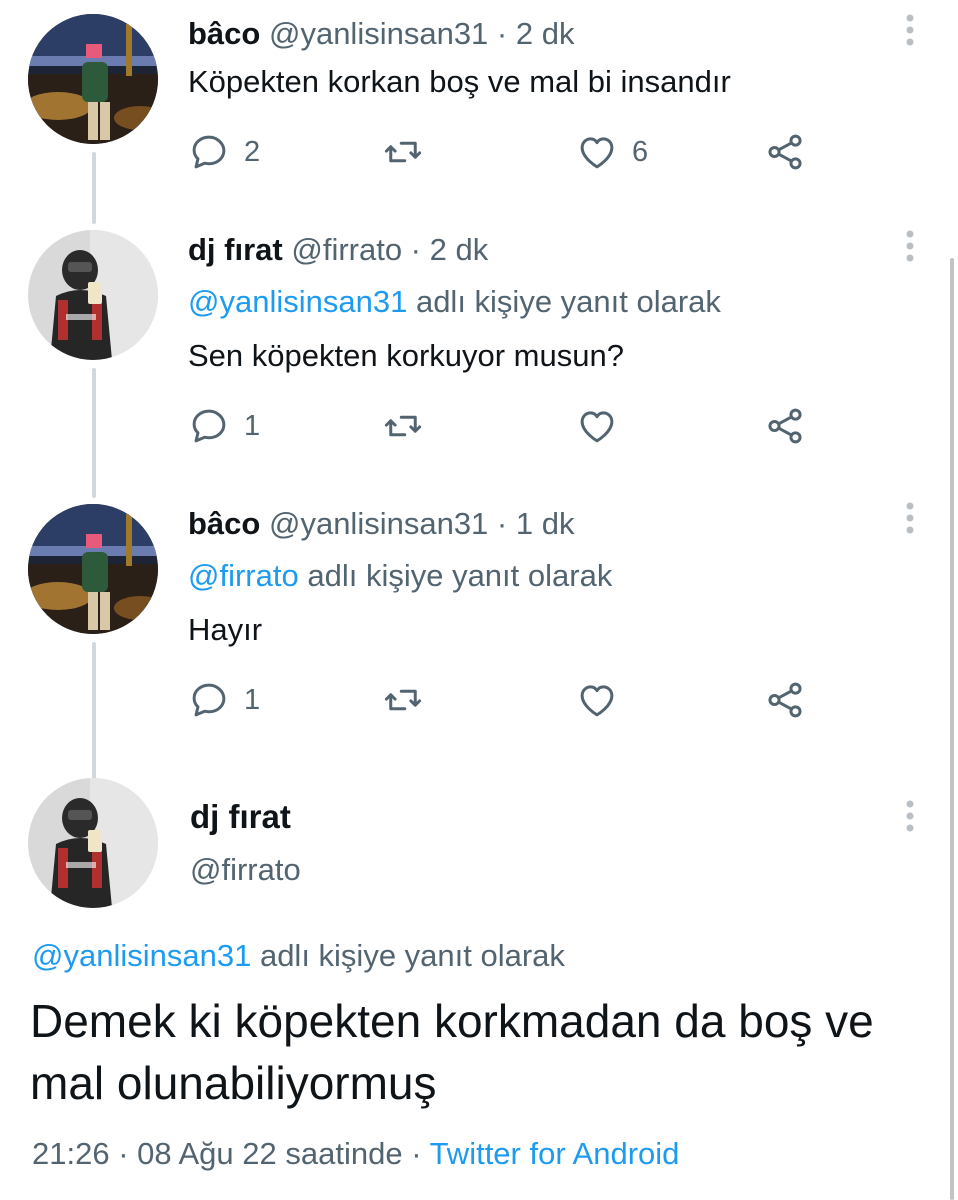 This screenshot has width=958, height=1200. What do you see at coordinates (390, 249) in the screenshot?
I see `handle-timestamp: @firrato · 2 dk` at bounding box center [390, 249].